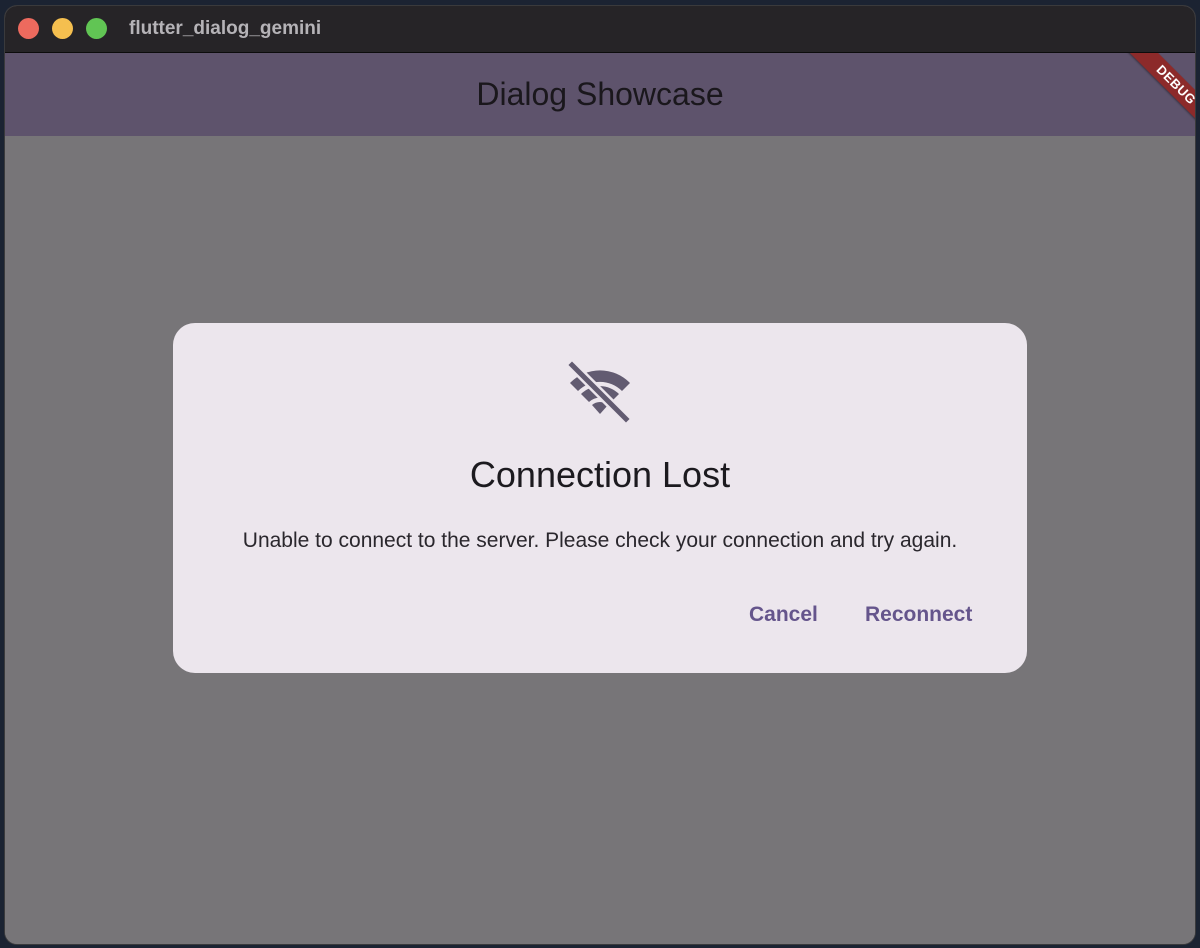 This screenshot has height=948, width=1200. What do you see at coordinates (600, 29) in the screenshot?
I see `window-titlebar: flutter_dialog_gemini` at bounding box center [600, 29].